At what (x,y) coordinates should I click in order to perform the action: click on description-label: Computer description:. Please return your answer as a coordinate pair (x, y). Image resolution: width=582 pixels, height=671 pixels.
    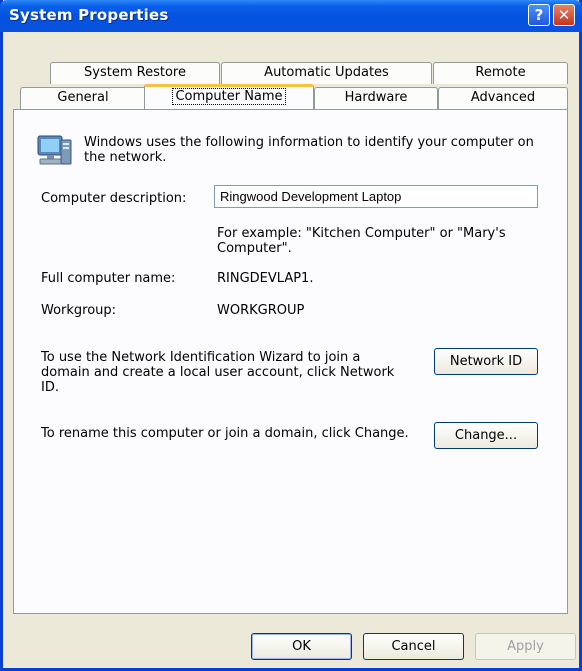
    Looking at the image, I should click on (113, 198).